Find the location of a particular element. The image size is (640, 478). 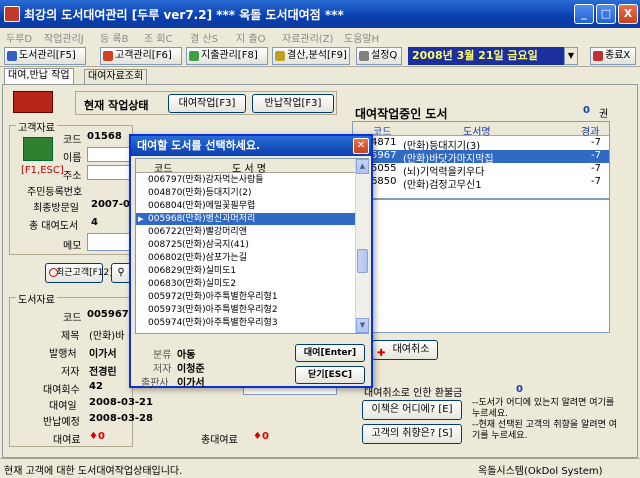

settle-button: 결산,분석[F9] is located at coordinates (311, 56).